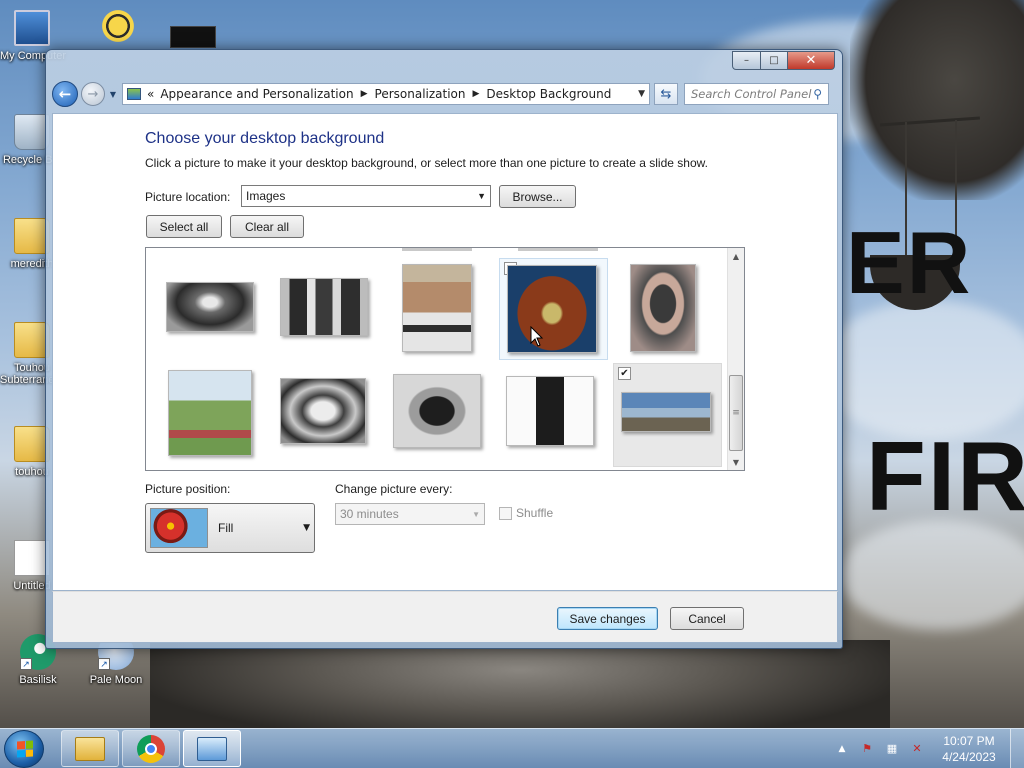 The width and height of the screenshot is (1024, 768). What do you see at coordinates (607, 618) in the screenshot?
I see `save-changes-button: Save changes` at bounding box center [607, 618].